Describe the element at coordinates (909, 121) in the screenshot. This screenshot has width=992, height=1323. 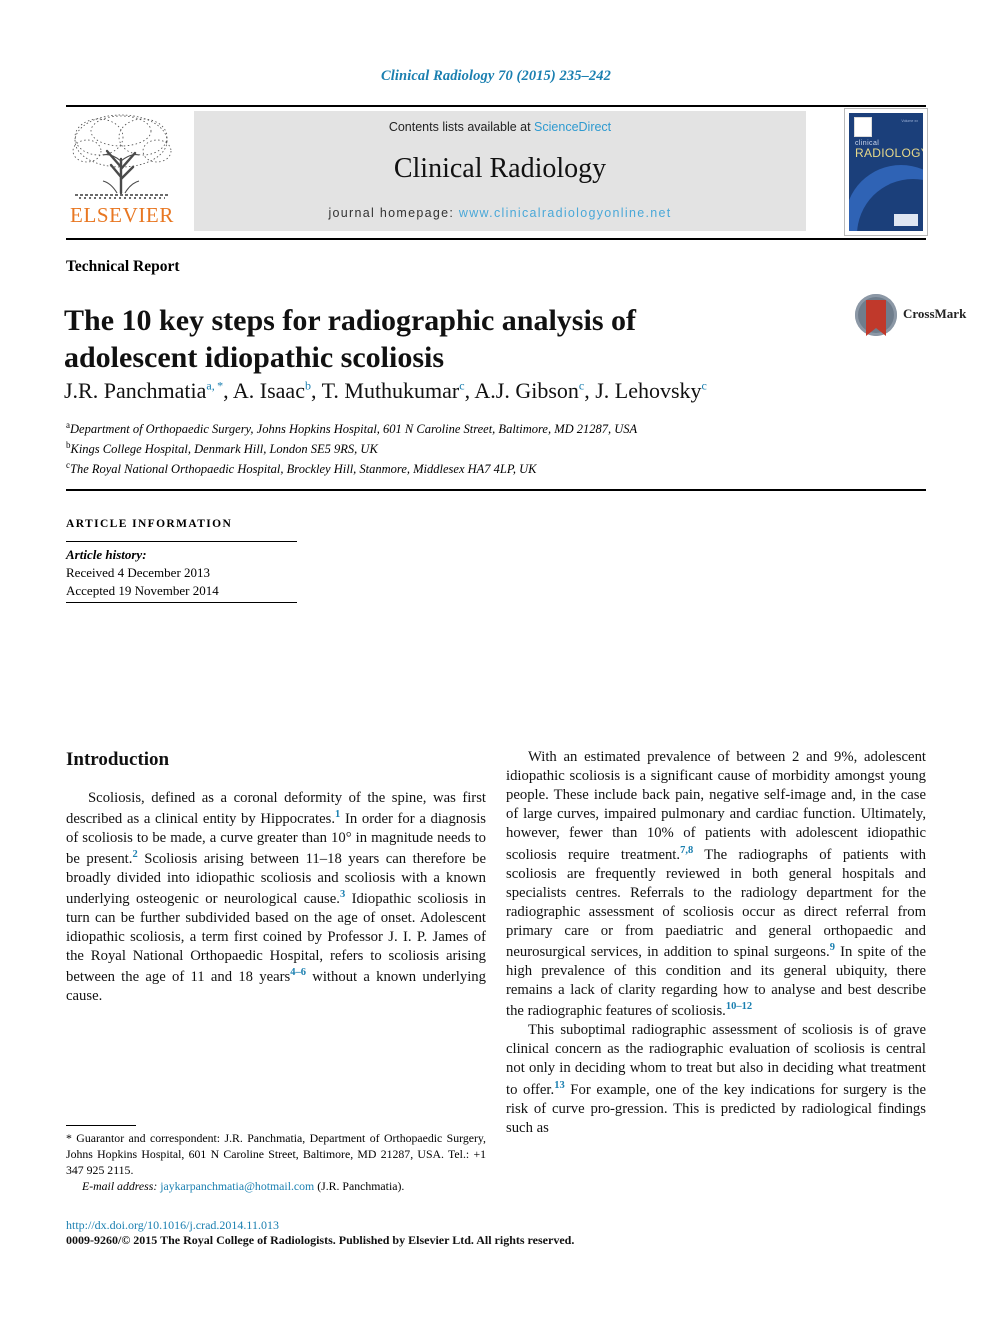
I see `cover-corner-note: Volume xx` at that location.